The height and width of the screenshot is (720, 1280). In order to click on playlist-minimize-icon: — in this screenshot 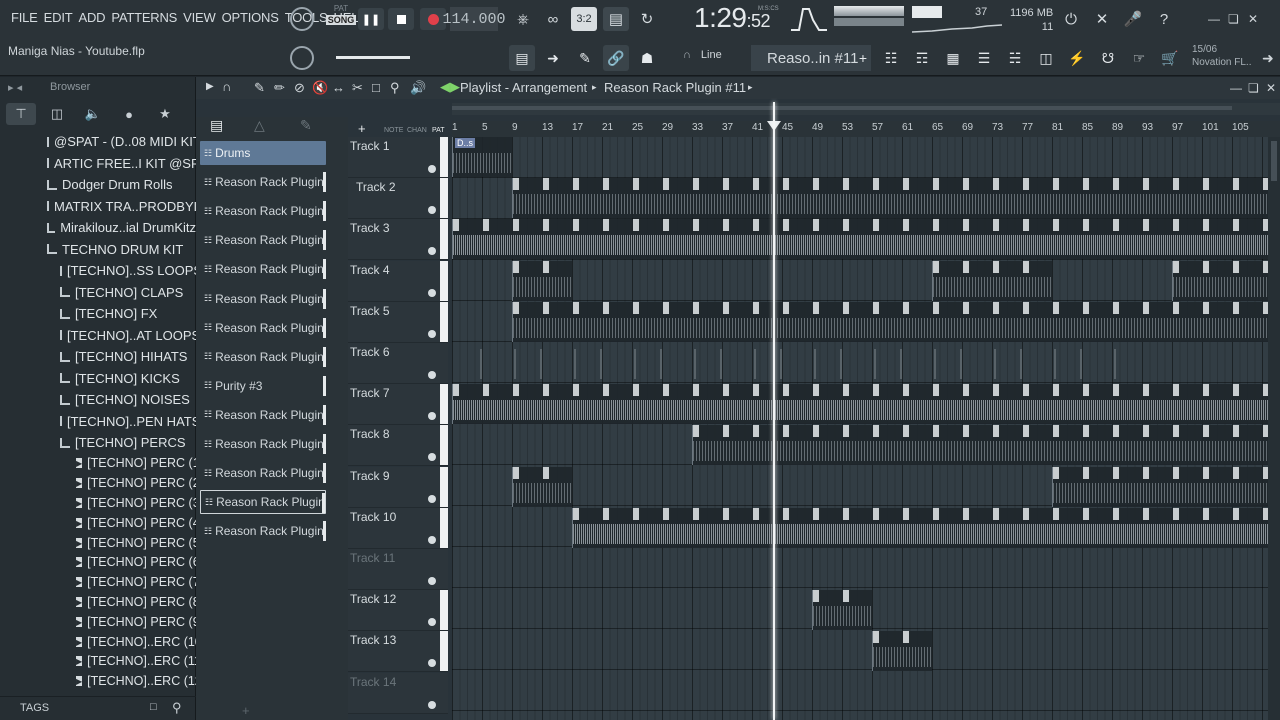, I will do `click(1236, 88)`.